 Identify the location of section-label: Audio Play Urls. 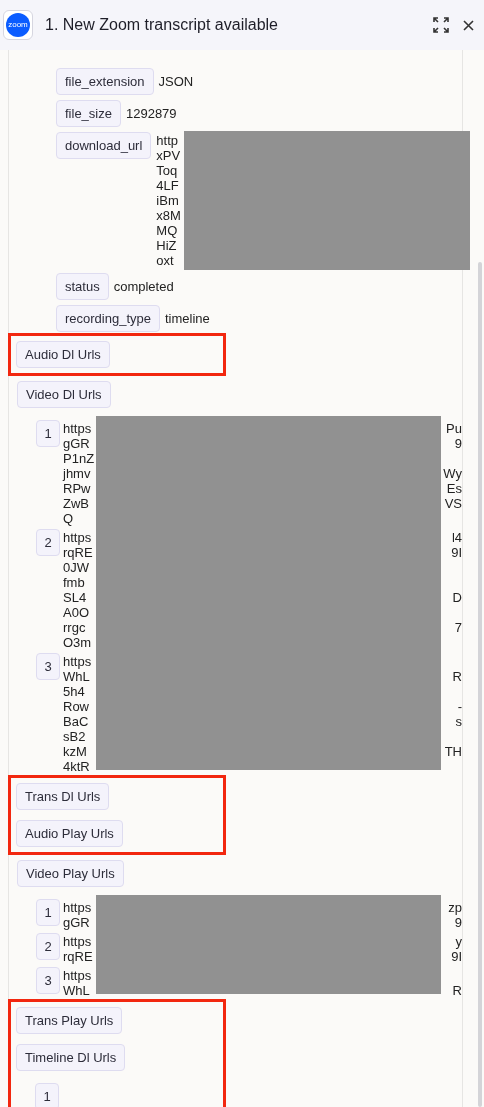
(69, 833).